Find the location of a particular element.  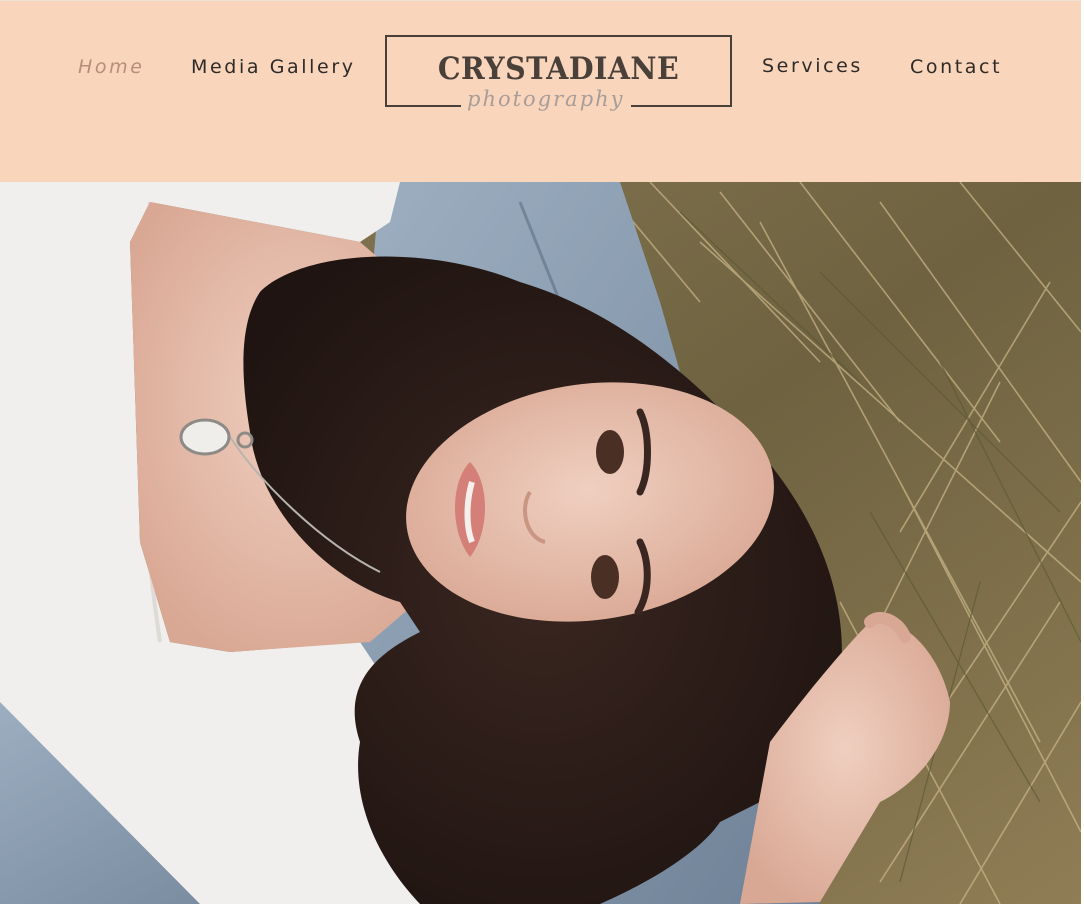

nav-media-gallery-link: Media Gallery is located at coordinates (273, 67).